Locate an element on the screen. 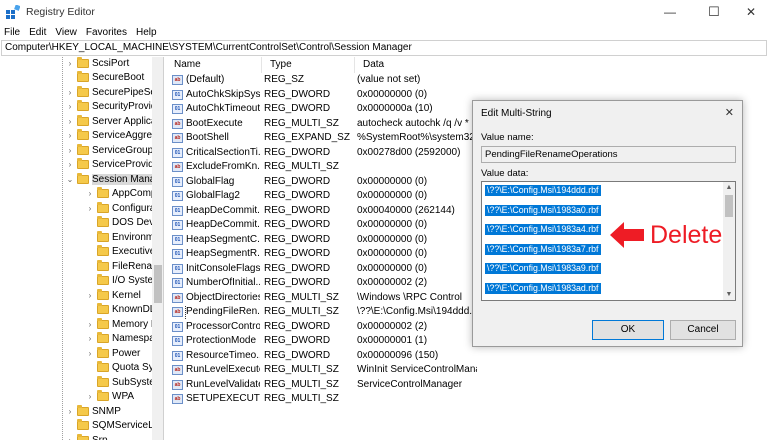 The width and height of the screenshot is (768, 440). tree-item-label: SecureBoot is located at coordinates (118, 77).